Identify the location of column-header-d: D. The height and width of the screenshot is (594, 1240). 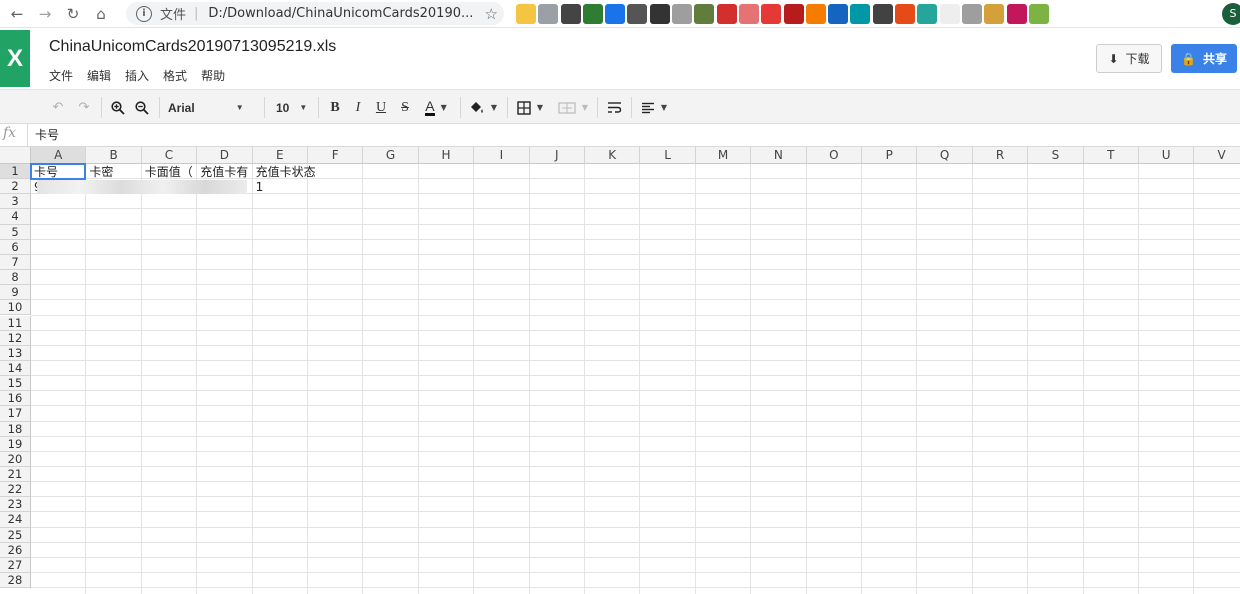
(225, 155).